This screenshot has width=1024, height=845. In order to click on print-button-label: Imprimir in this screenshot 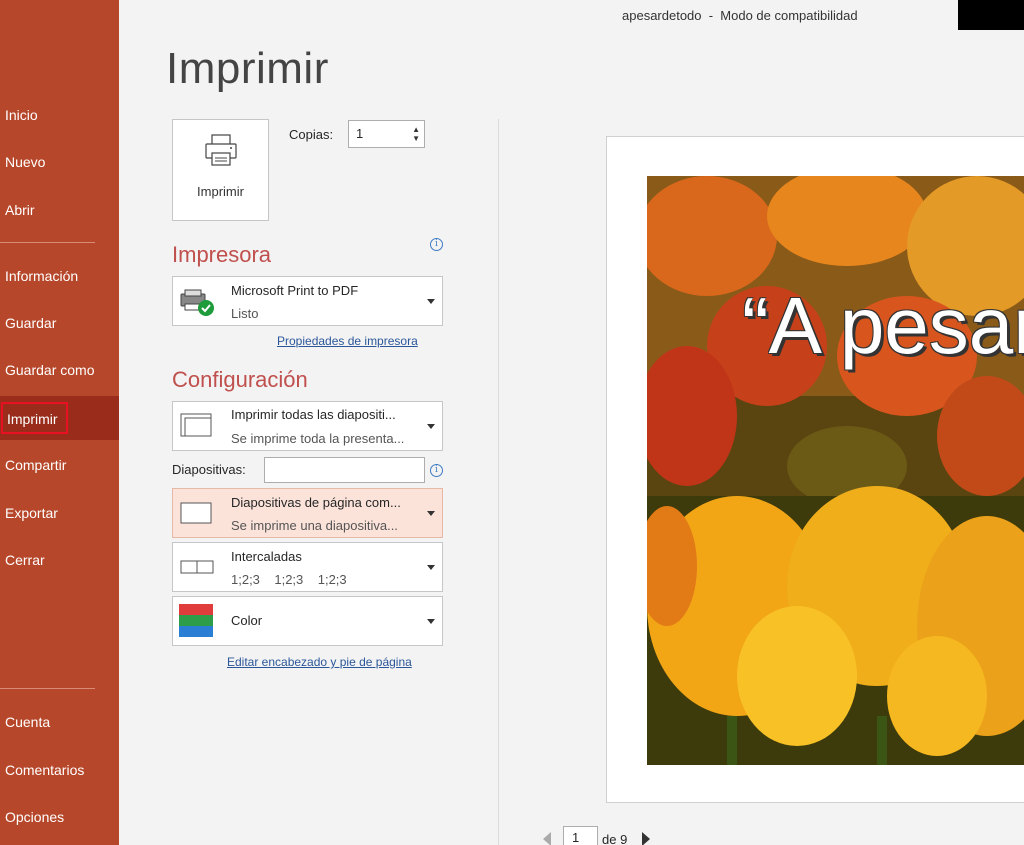, I will do `click(220, 191)`.